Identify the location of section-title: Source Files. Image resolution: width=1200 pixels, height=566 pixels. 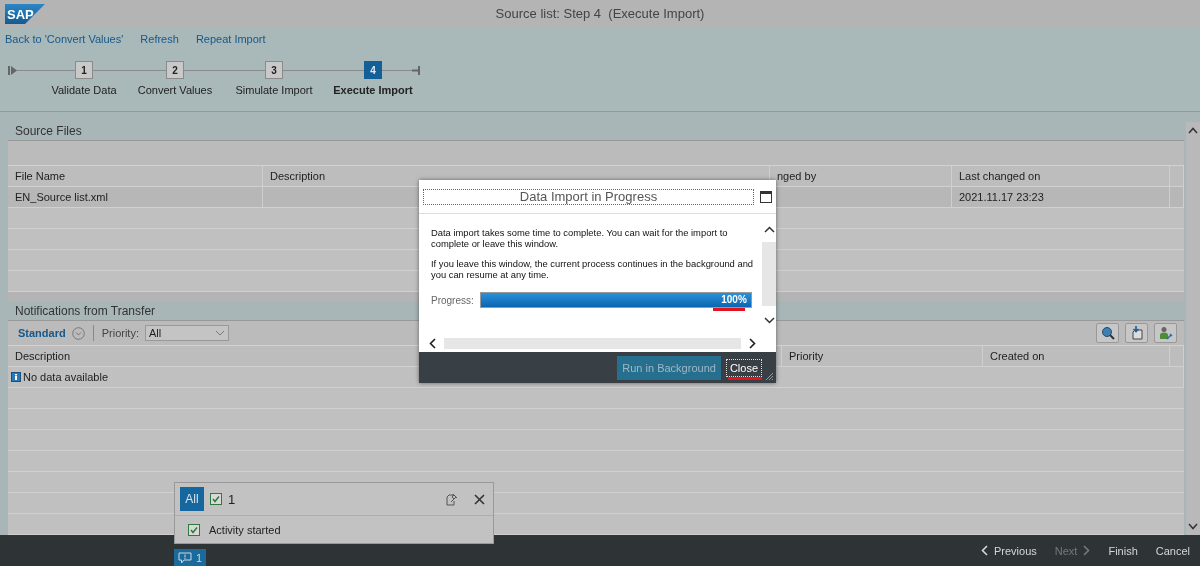
(48, 130).